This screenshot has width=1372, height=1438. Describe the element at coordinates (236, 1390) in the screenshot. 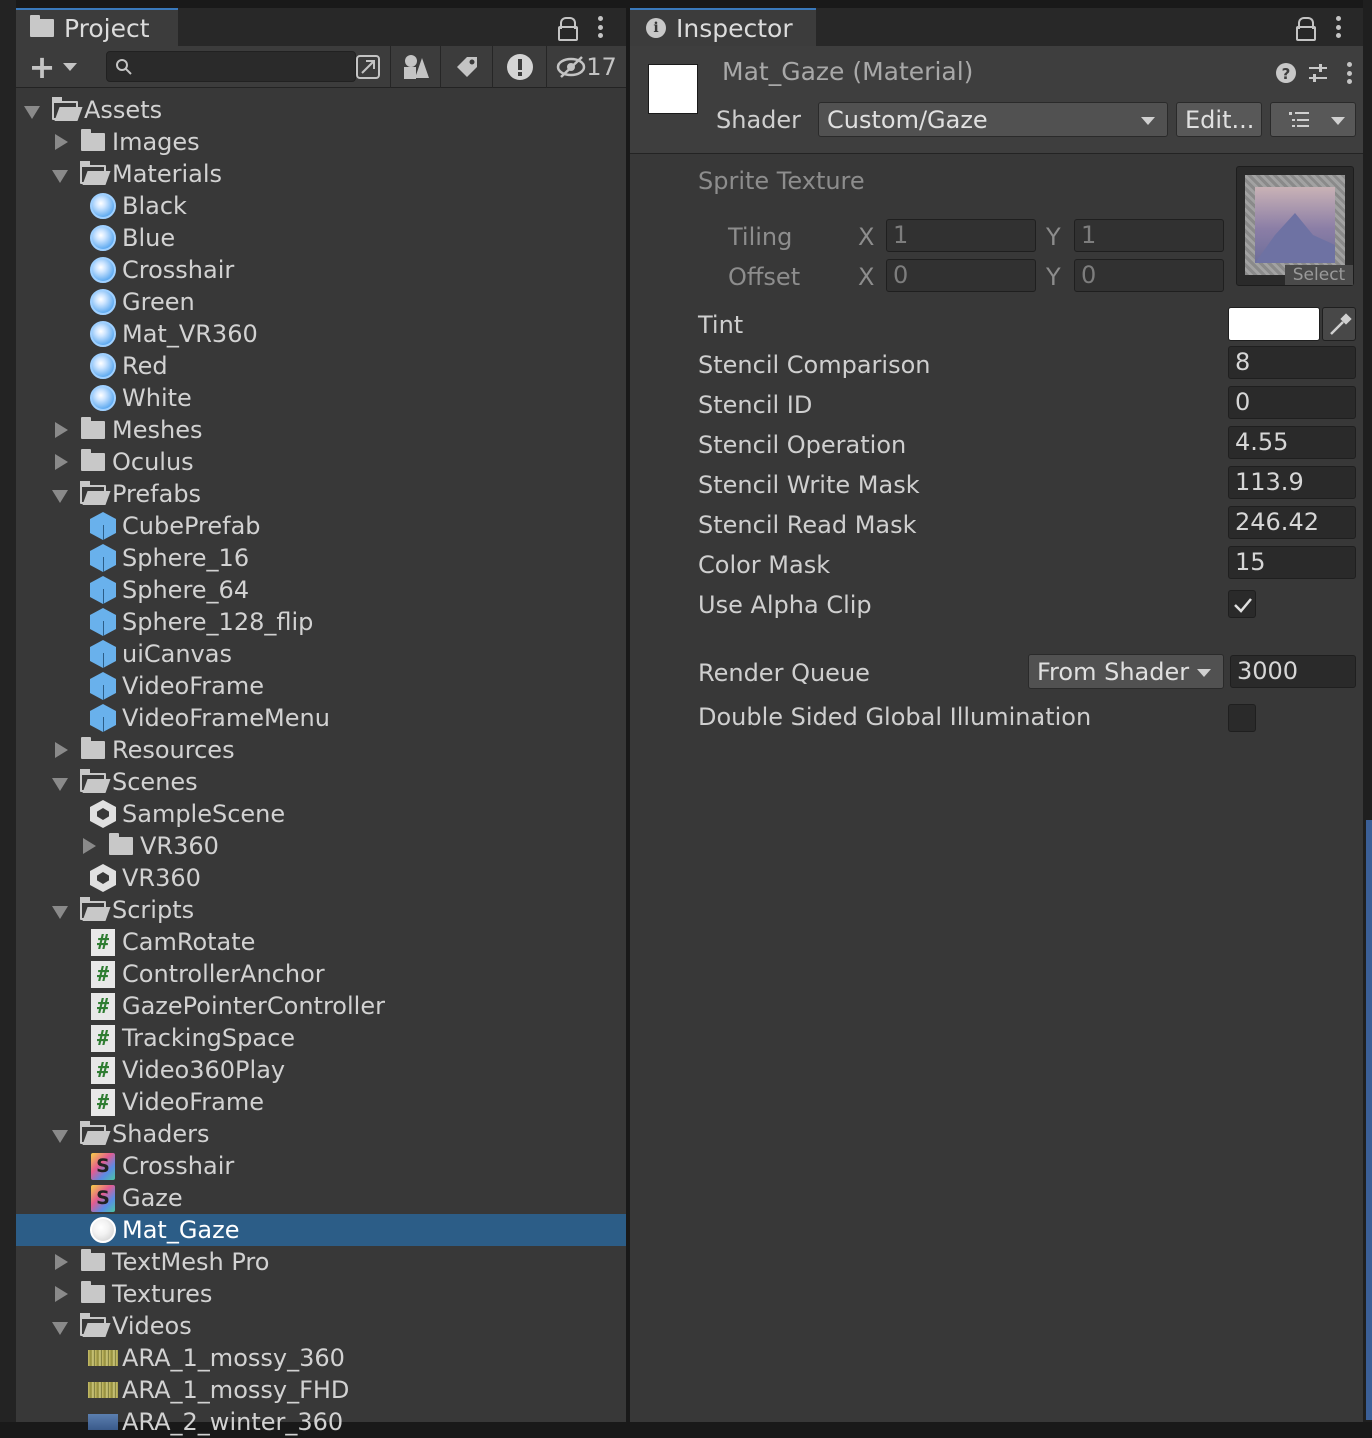

I see `tree-item-label: ARA_1_mossy_FHD` at that location.